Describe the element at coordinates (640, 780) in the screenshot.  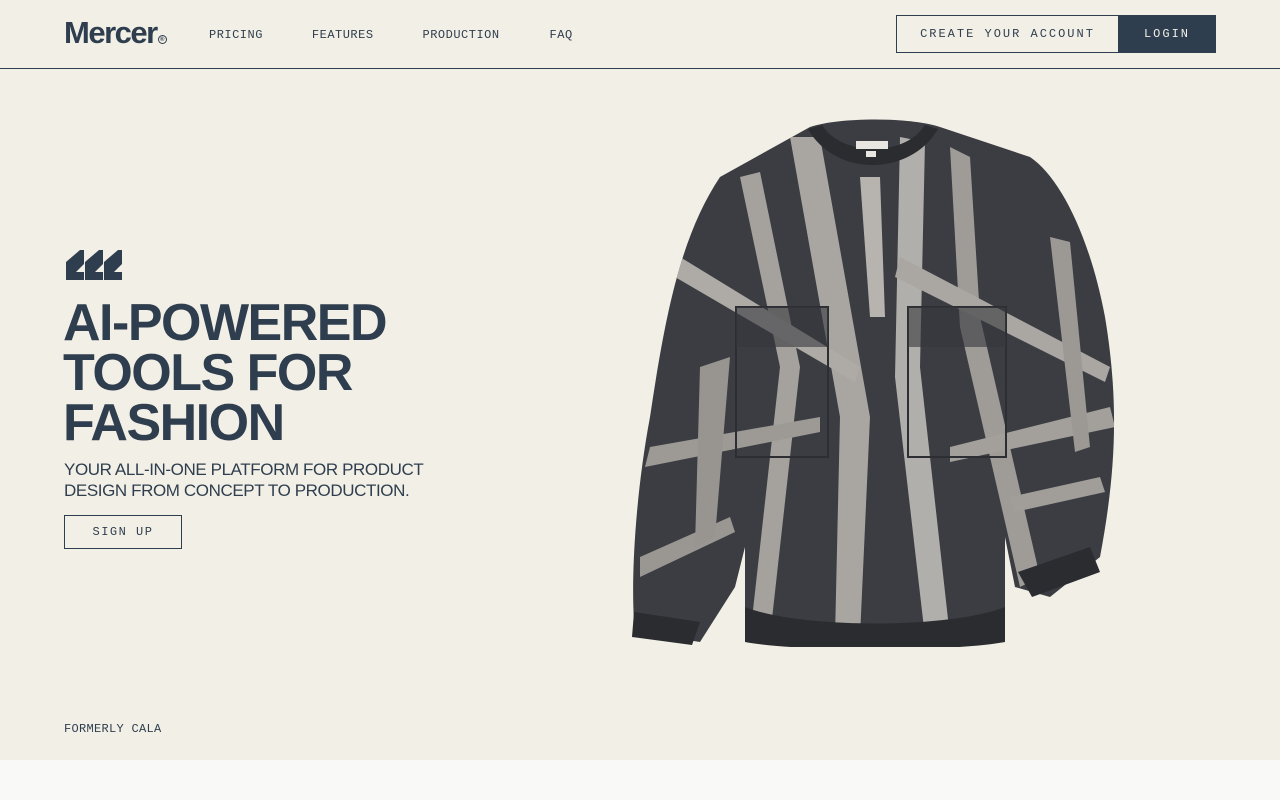
I see `below-fold-section` at that location.